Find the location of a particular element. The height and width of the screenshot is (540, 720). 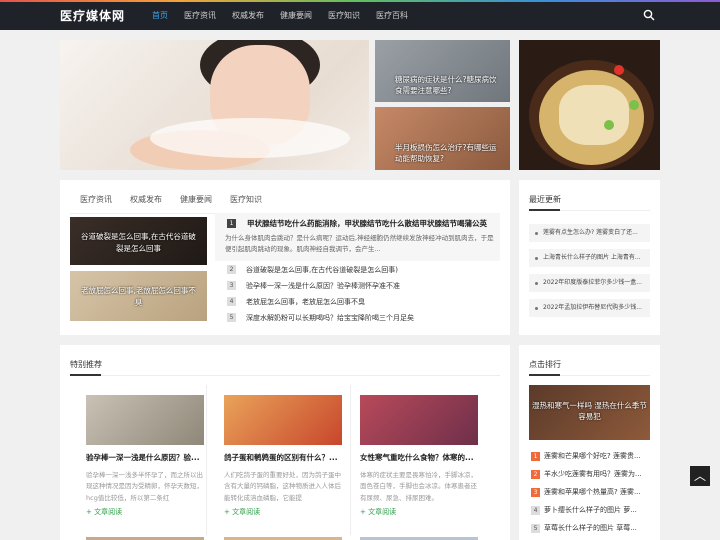

tab-news: 医疗资讯 is located at coordinates (96, 199).